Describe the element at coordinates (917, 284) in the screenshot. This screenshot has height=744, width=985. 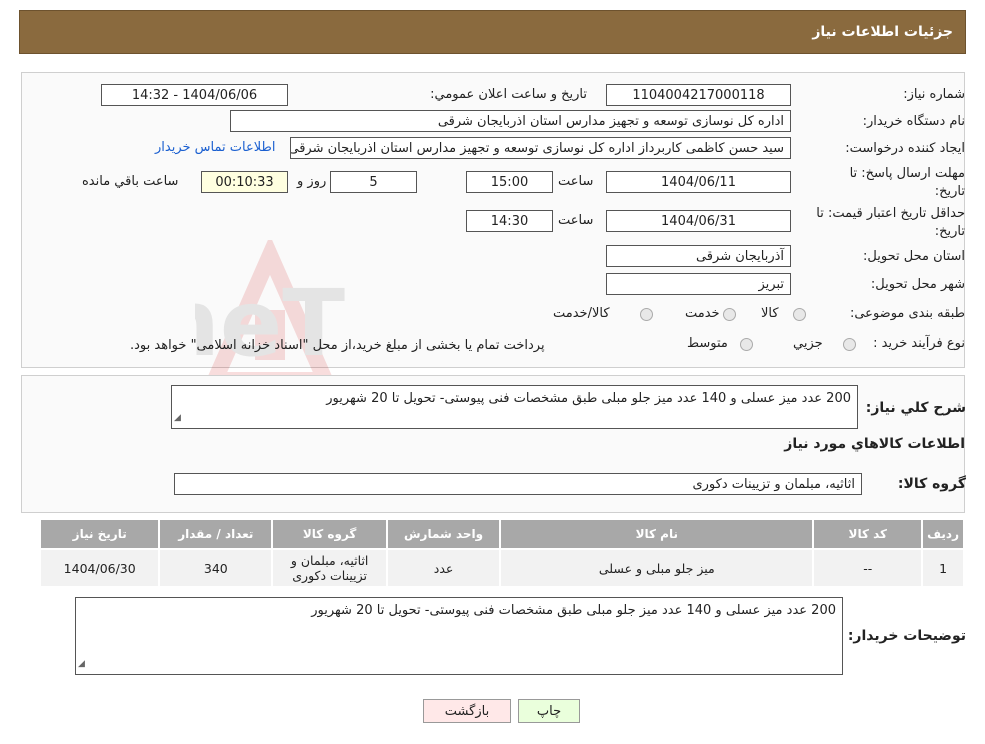
I see `city-label: شهر محل تحویل:` at that location.